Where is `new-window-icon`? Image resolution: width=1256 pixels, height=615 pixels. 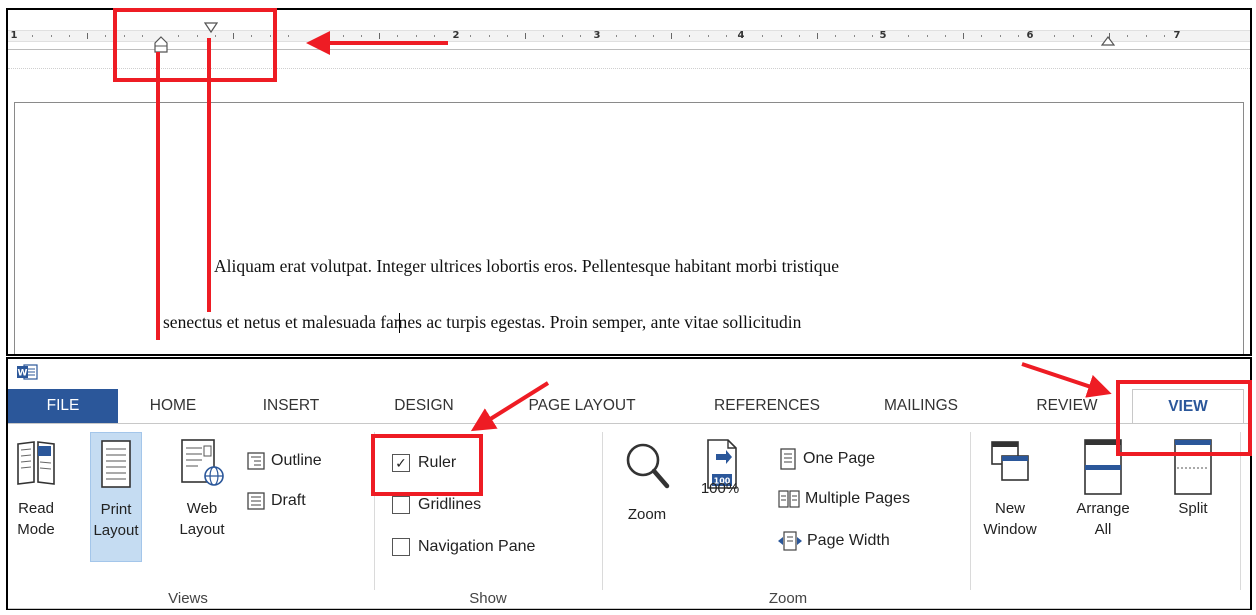
new-window-icon is located at coordinates (1010, 461).